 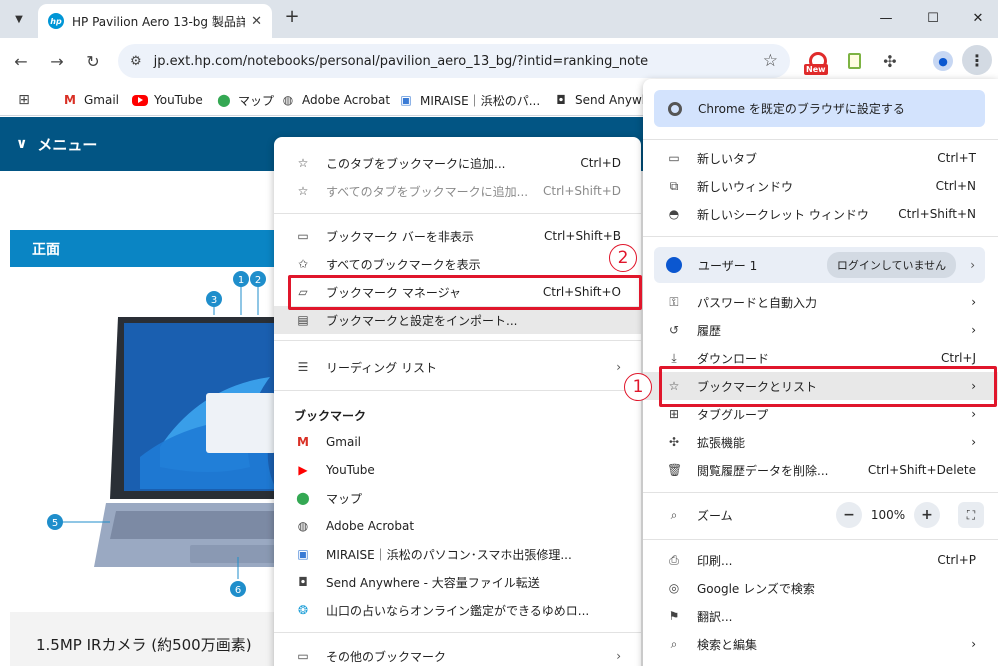 What do you see at coordinates (457, 498) in the screenshot?
I see `bookmark-item: ⬤ マップ` at bounding box center [457, 498].